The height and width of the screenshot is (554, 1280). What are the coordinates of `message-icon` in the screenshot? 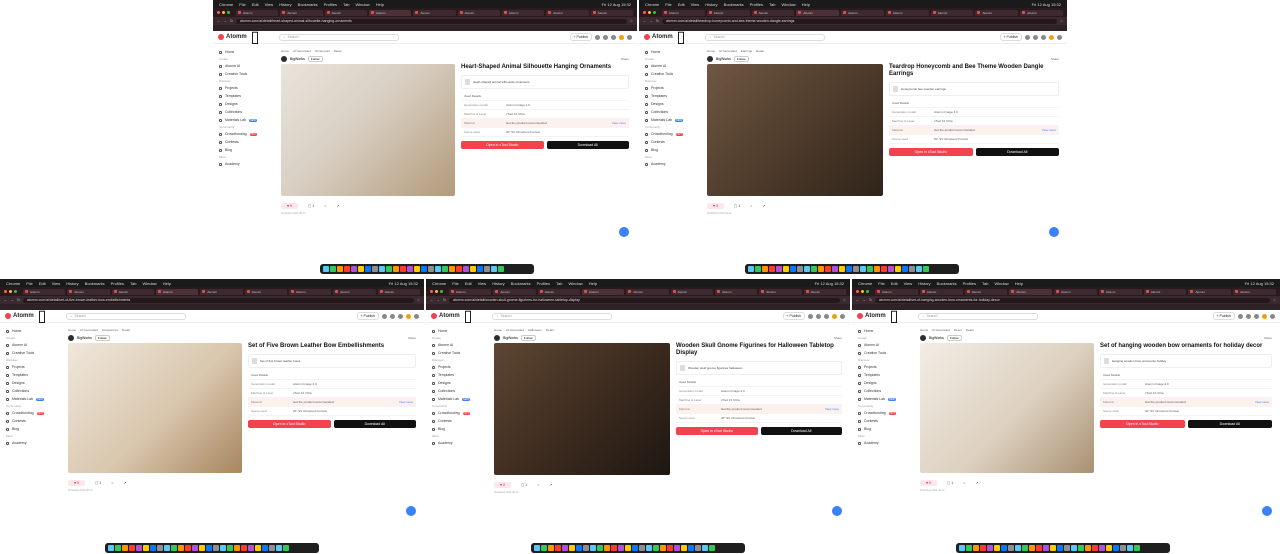 It's located at (392, 316).